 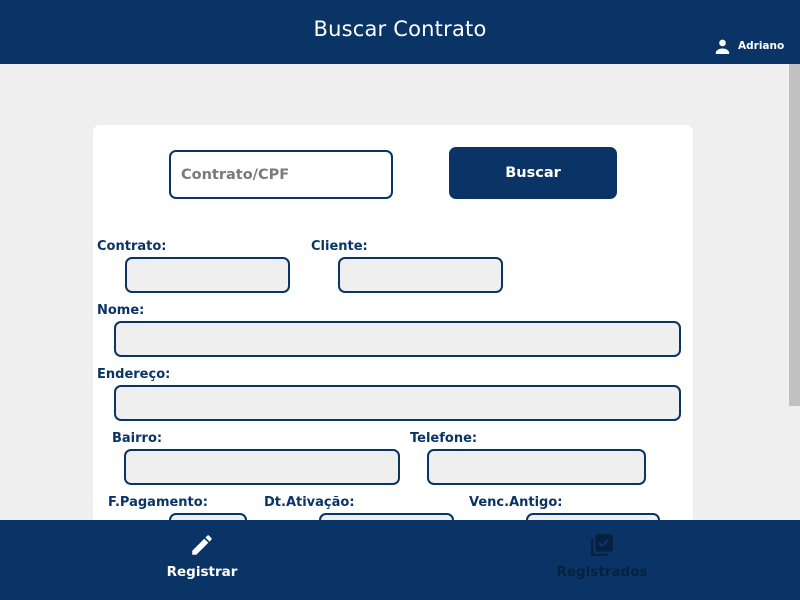 What do you see at coordinates (761, 46) in the screenshot?
I see `user-name: Adriano` at bounding box center [761, 46].